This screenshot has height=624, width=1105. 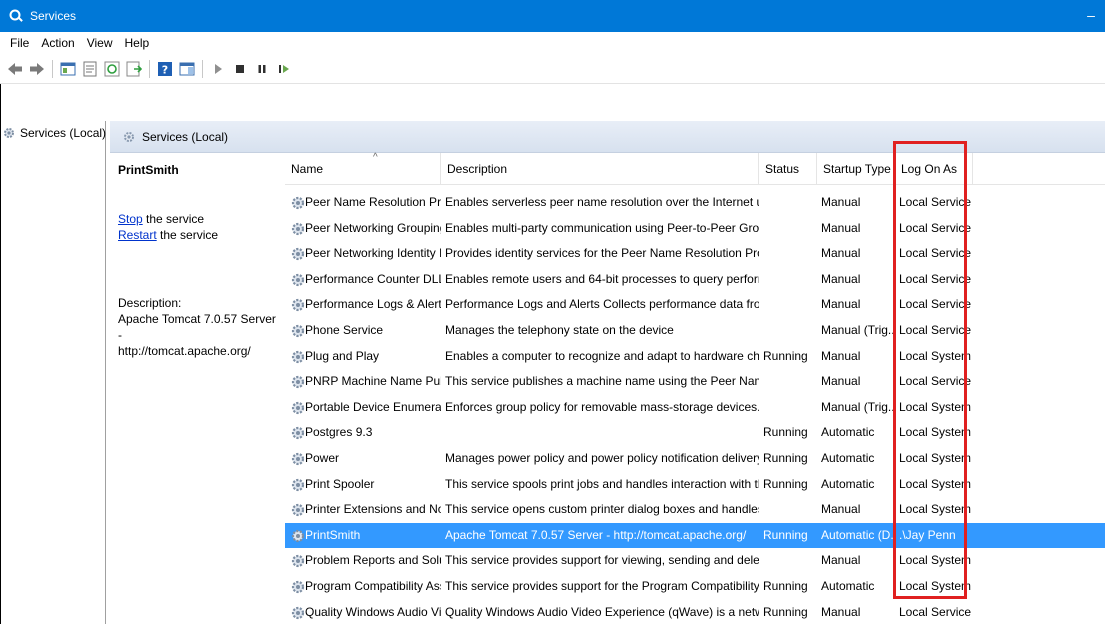 I want to click on menu-view: View, so click(x=100, y=43).